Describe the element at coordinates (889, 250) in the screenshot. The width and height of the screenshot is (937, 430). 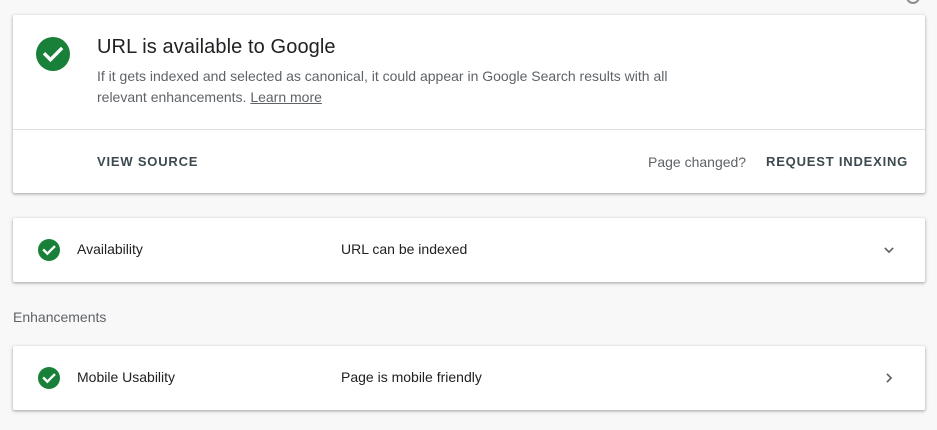
I see `chevron-down-icon` at that location.